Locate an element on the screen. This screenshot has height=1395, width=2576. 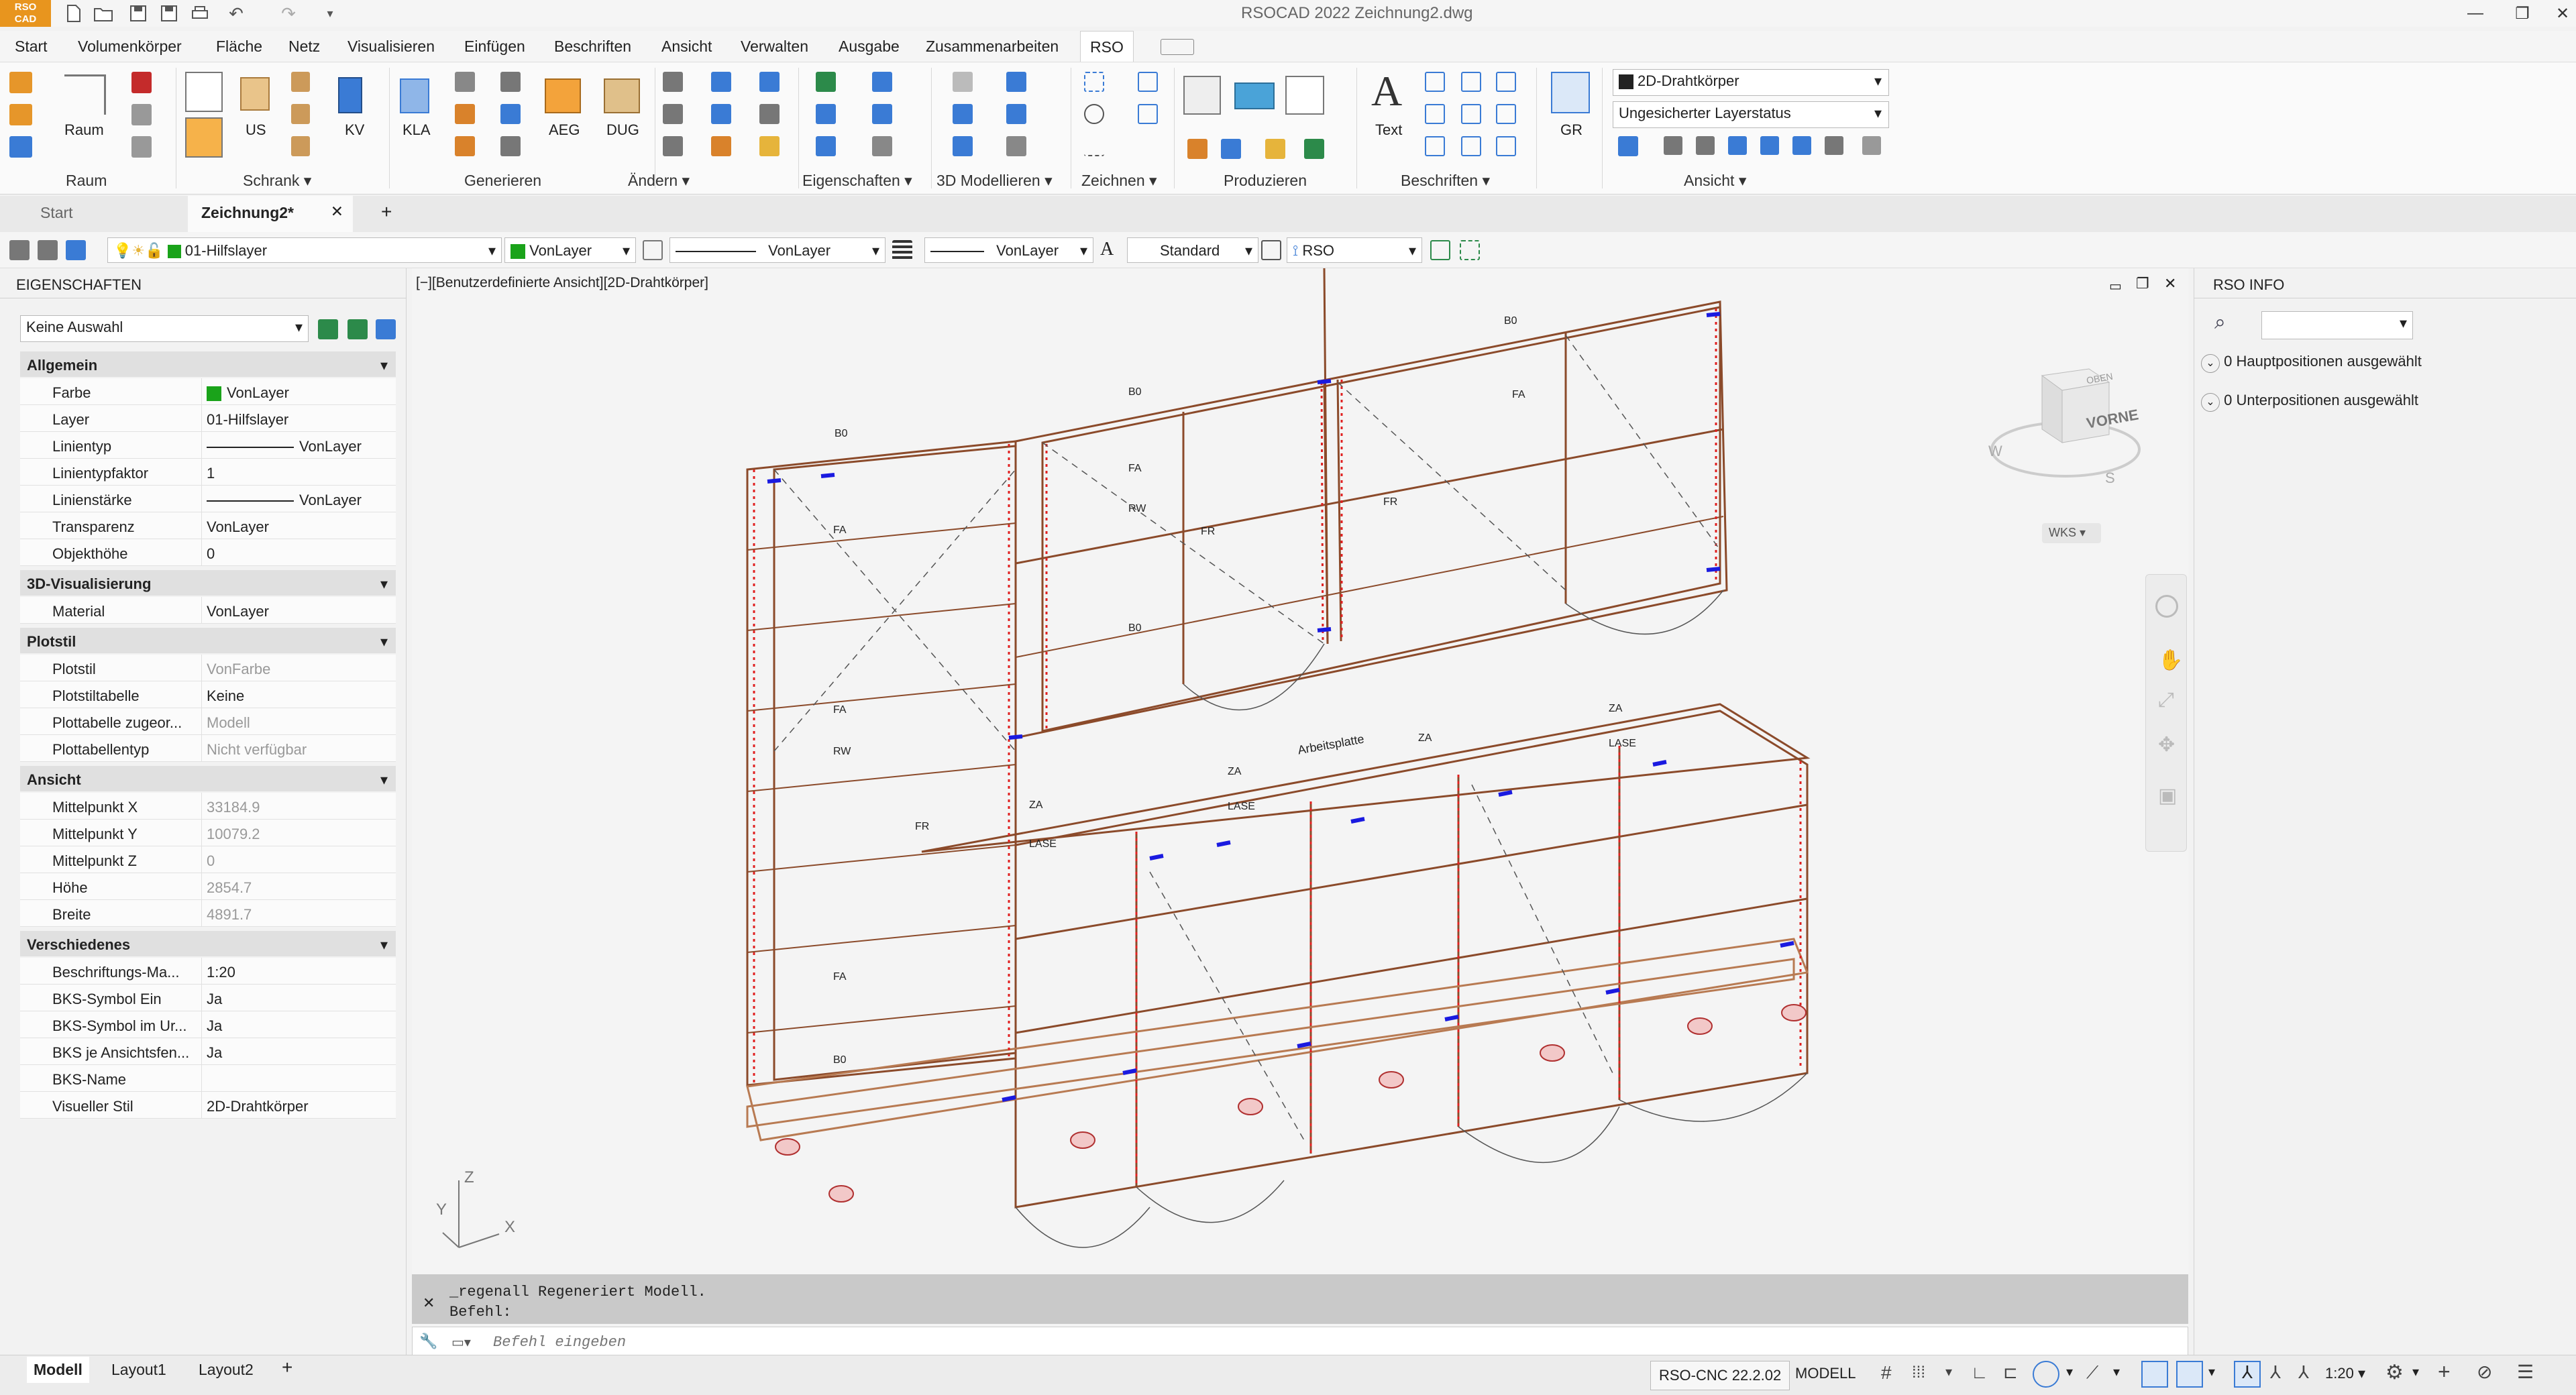
kla-icon is located at coordinates (414, 95).